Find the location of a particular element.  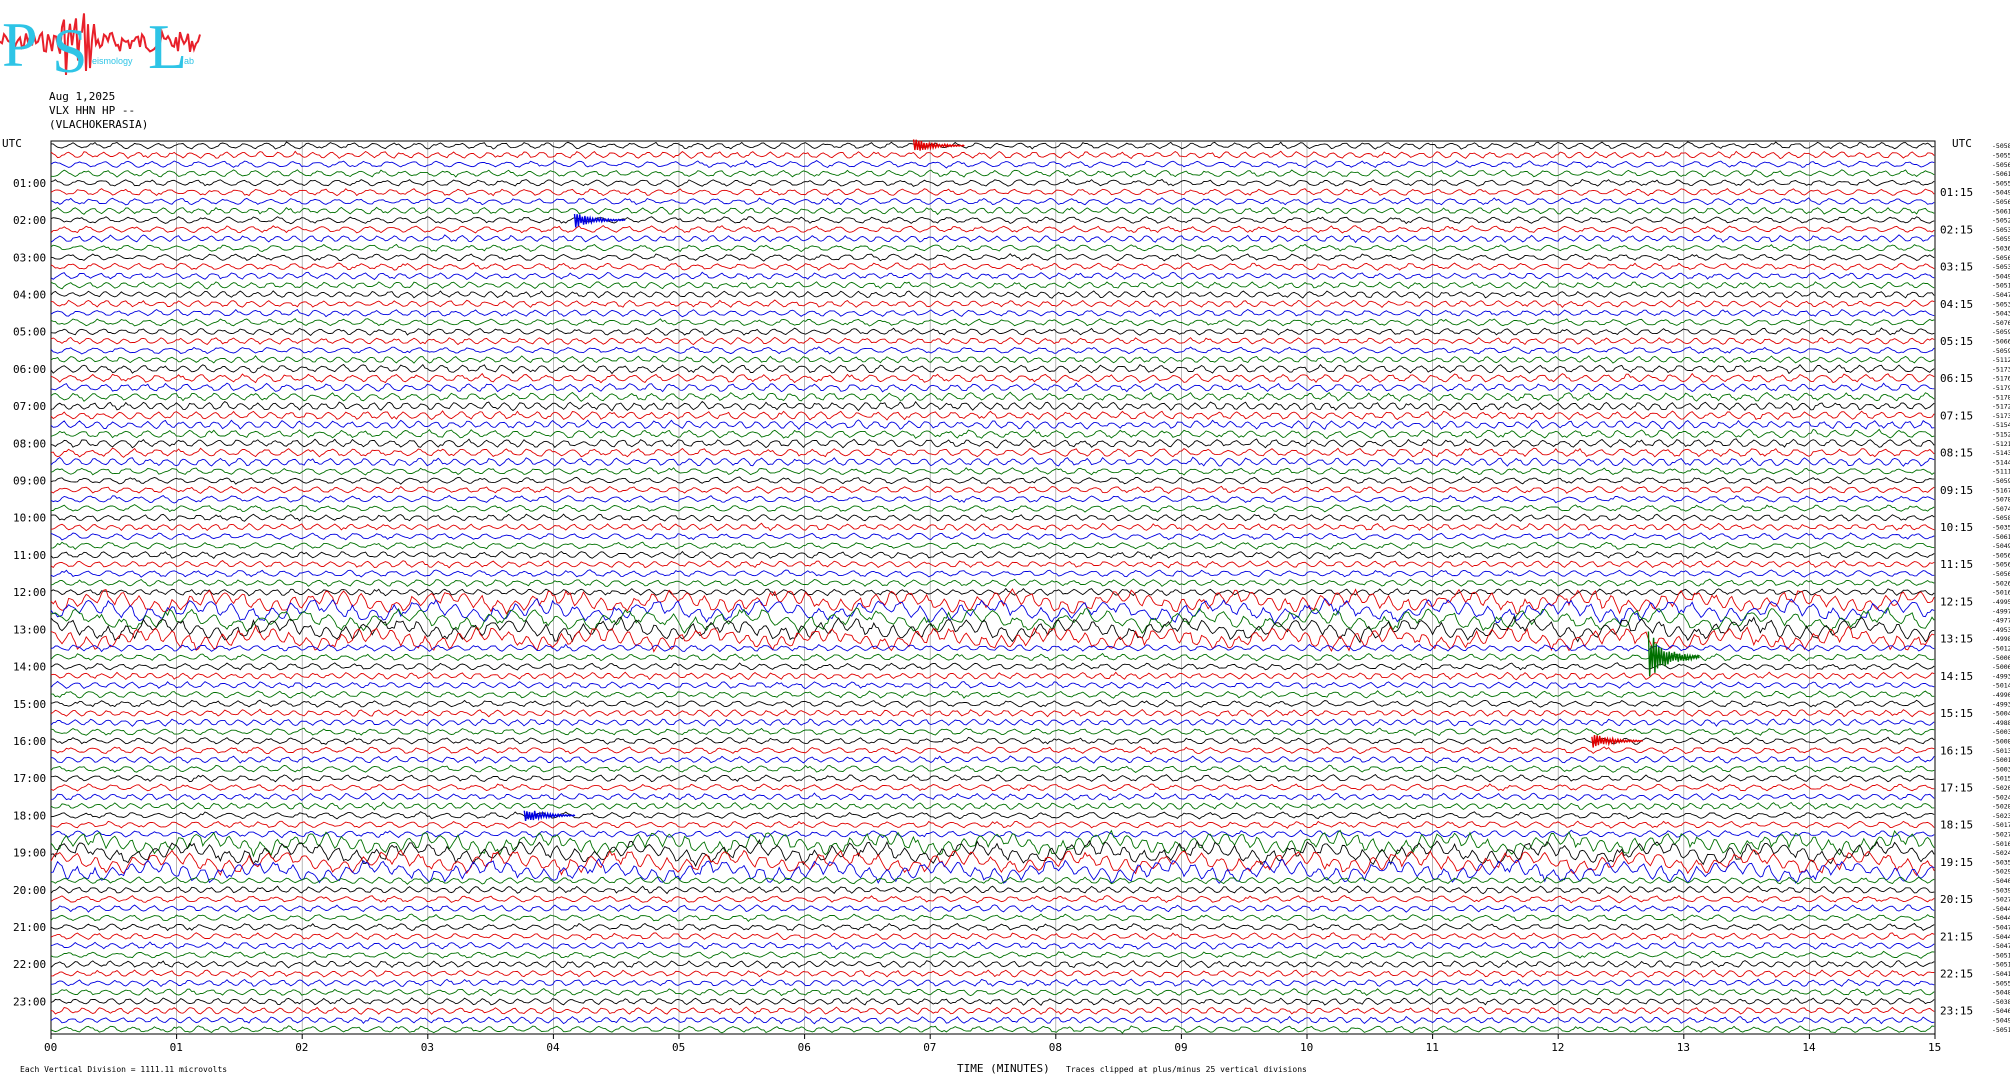

right-hour-label: 16:15 is located at coordinates (1956, 750).